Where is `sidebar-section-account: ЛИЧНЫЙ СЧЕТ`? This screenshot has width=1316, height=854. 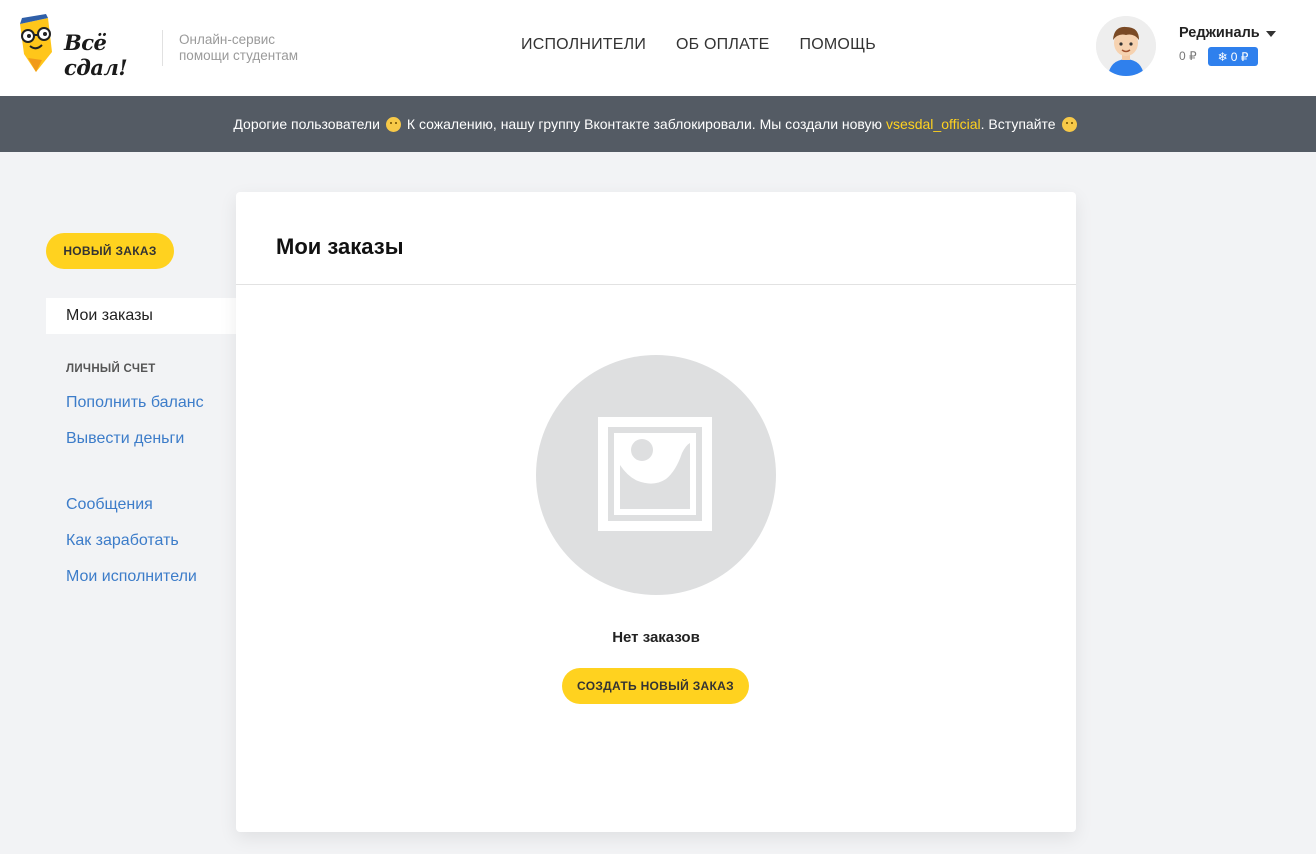
sidebar-section-account: ЛИЧНЫЙ СЧЕТ is located at coordinates (111, 369).